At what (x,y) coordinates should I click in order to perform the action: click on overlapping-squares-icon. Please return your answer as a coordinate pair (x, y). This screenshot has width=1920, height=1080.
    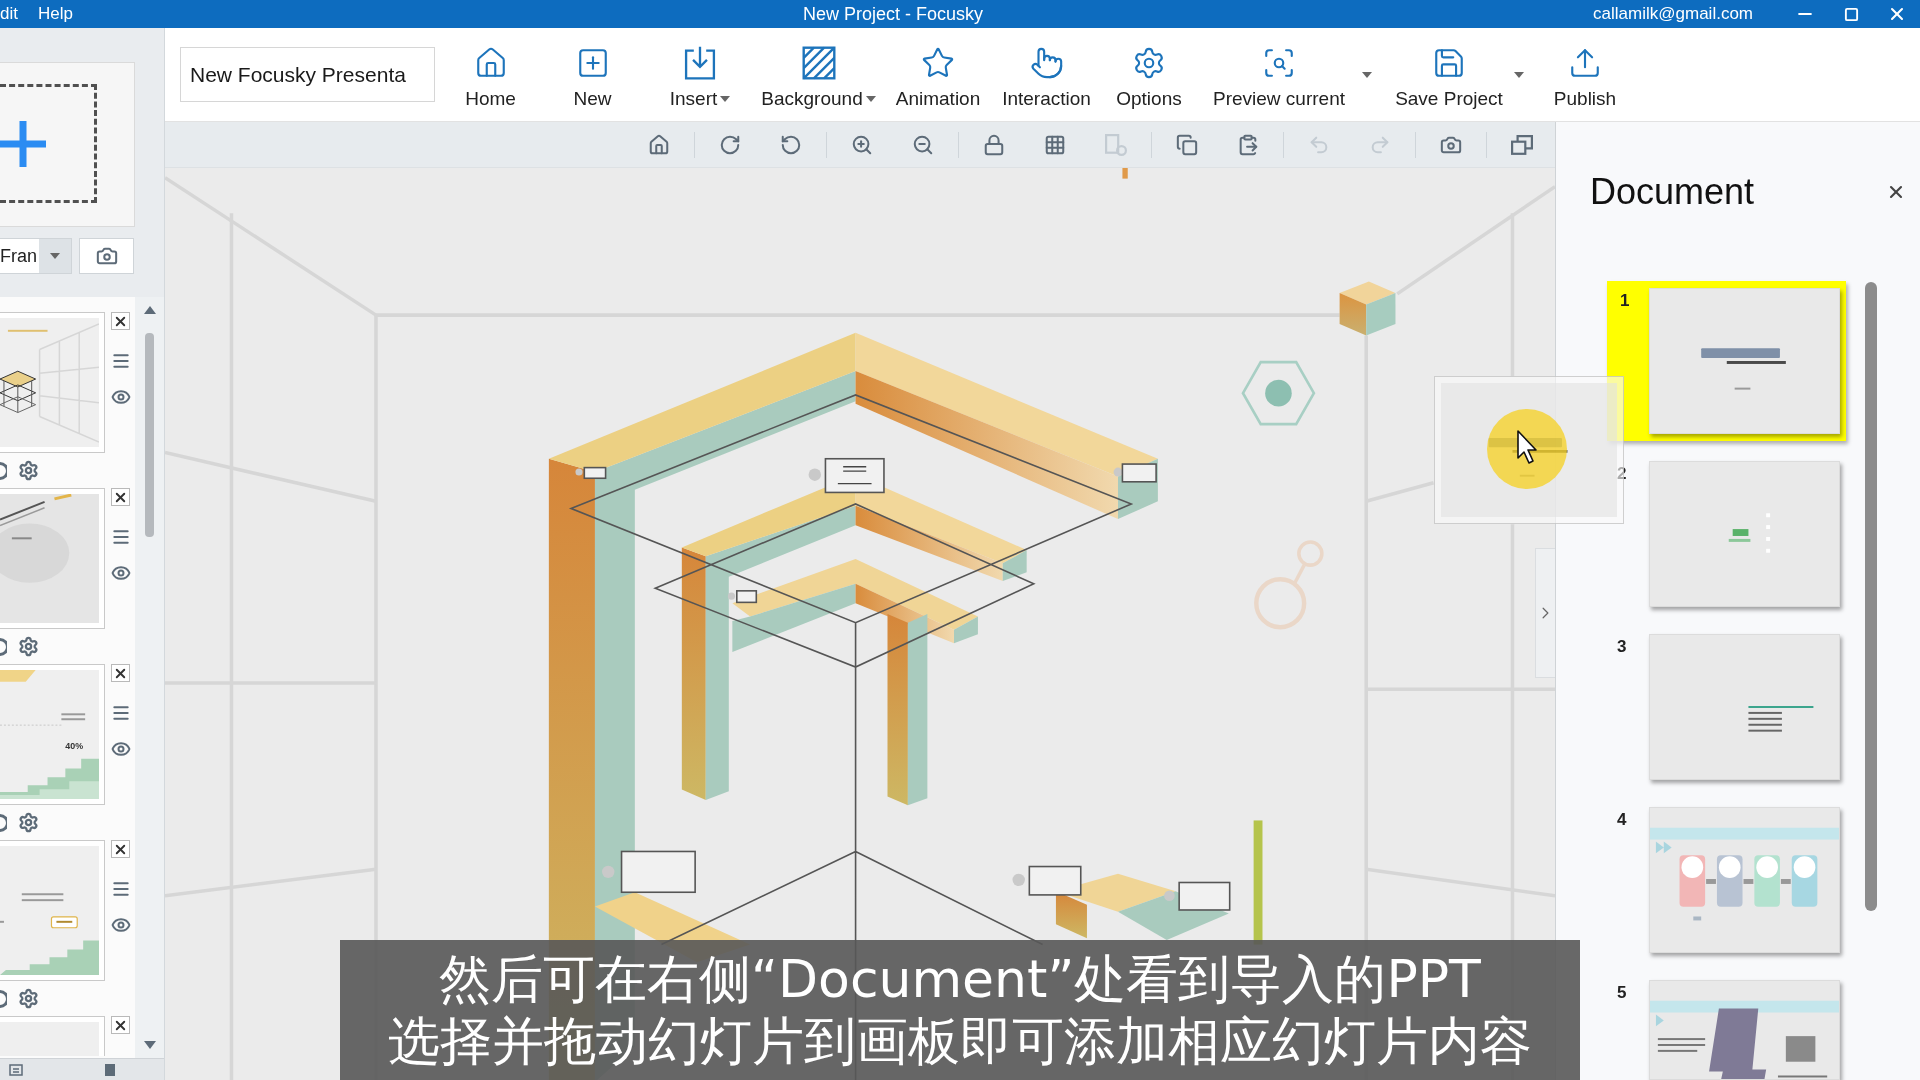
    Looking at the image, I should click on (1522, 144).